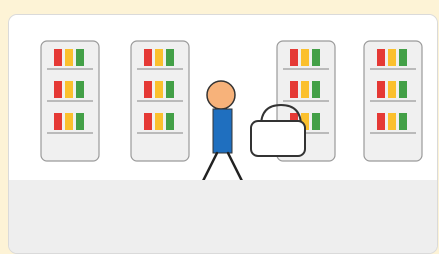 The height and width of the screenshot is (254, 439). I want to click on shopper-body, so click(222, 131).